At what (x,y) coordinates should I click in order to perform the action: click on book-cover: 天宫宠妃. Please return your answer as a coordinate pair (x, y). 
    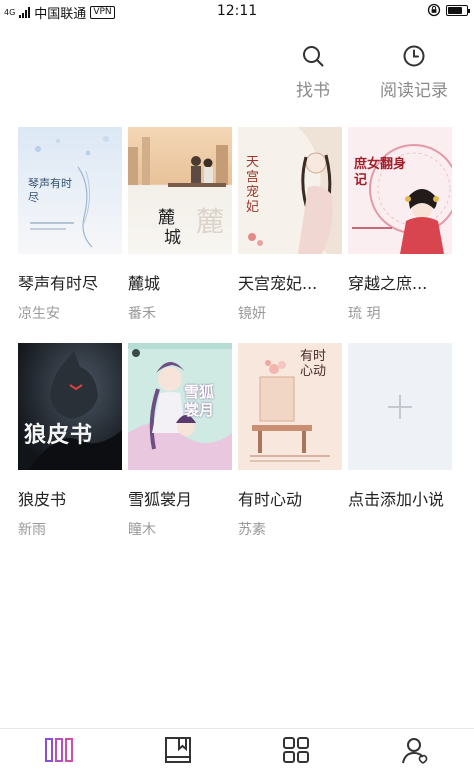
    Looking at the image, I should click on (290, 190).